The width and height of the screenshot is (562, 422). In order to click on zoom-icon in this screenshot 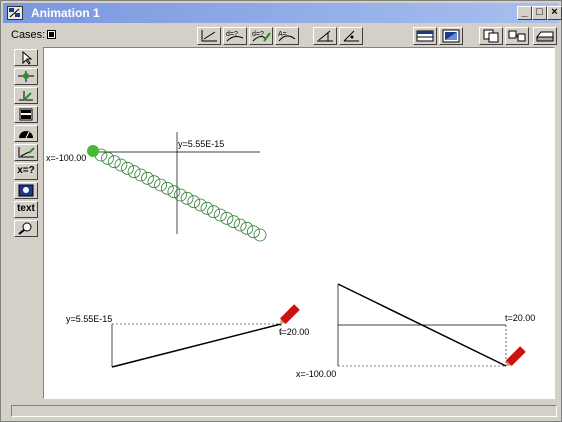, I will do `click(25, 228)`.